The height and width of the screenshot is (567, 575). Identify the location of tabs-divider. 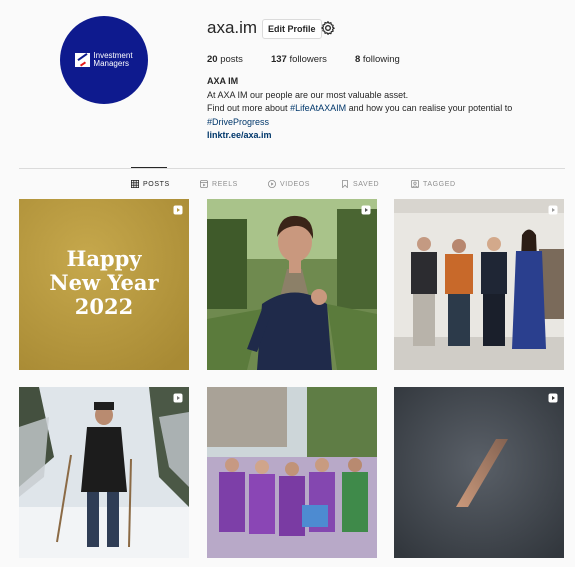
(292, 168).